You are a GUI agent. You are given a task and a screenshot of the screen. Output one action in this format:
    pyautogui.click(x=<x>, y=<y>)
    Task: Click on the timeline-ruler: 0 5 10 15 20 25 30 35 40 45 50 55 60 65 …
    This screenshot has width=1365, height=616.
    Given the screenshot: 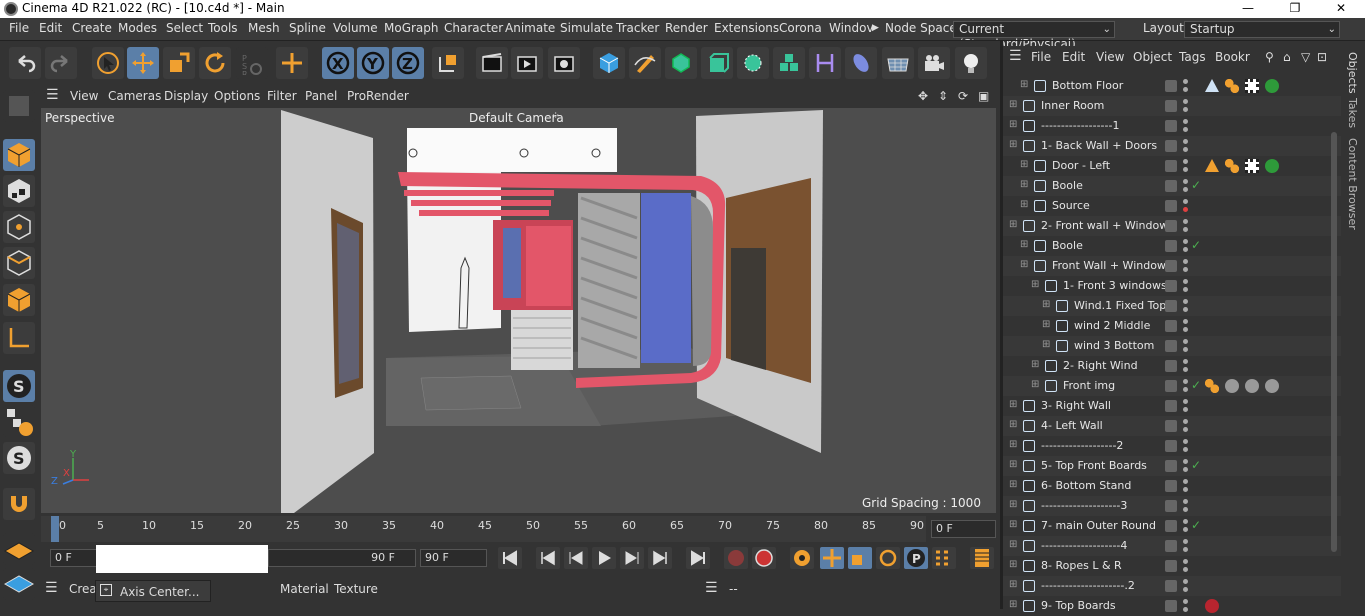 What is the action you would take?
    pyautogui.click(x=483, y=529)
    